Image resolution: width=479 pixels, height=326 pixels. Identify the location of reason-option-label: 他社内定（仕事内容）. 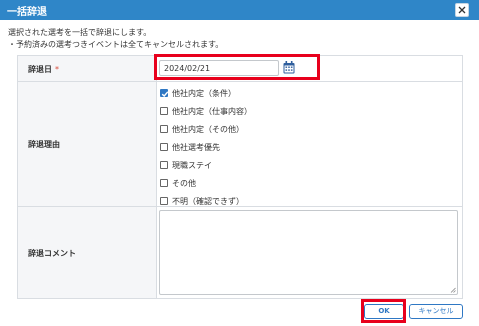
(212, 111).